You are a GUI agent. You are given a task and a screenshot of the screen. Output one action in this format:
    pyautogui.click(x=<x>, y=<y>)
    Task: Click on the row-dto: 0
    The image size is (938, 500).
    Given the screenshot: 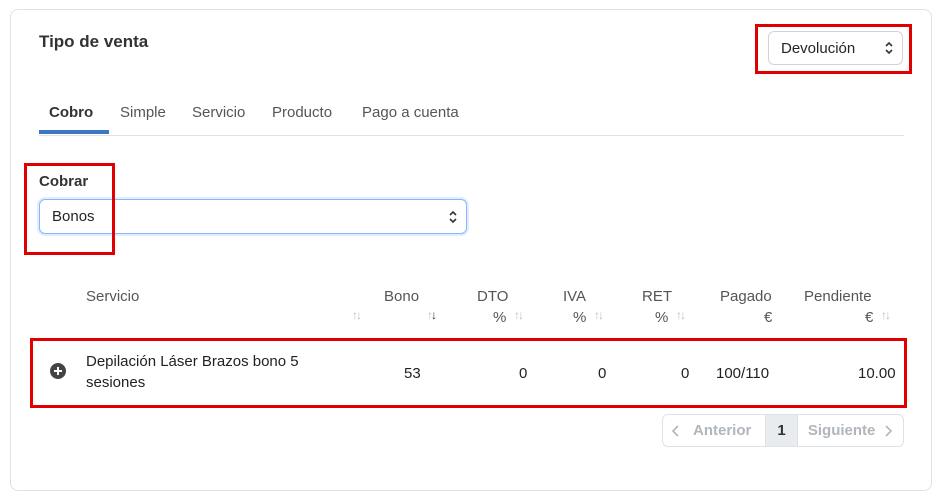 What is the action you would take?
    pyautogui.click(x=523, y=373)
    